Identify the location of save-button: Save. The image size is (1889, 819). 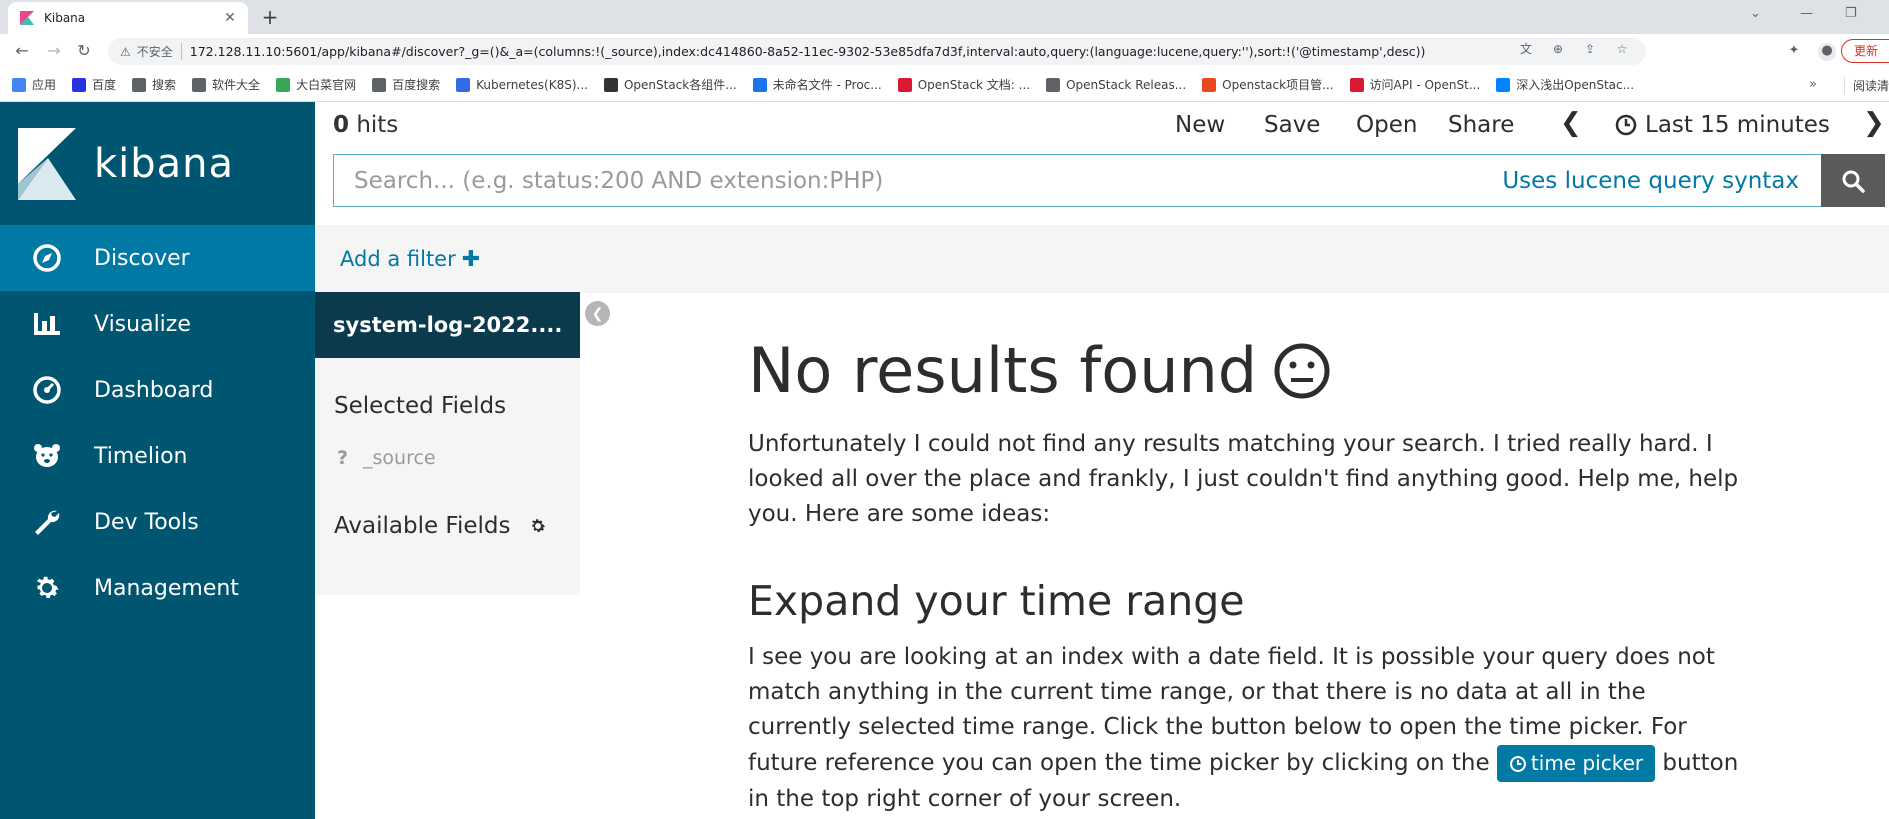
(1292, 125).